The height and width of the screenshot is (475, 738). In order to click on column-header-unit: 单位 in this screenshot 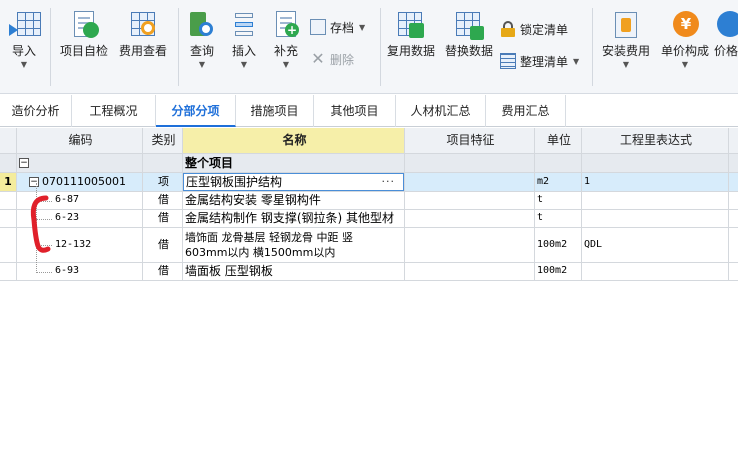, I will do `click(558, 141)`.